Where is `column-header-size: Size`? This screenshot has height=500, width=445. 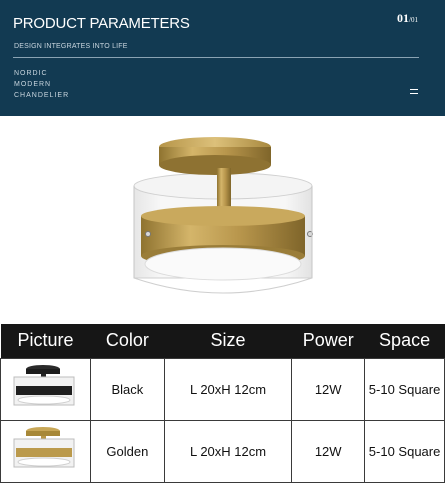
column-header-size: Size is located at coordinates (228, 341).